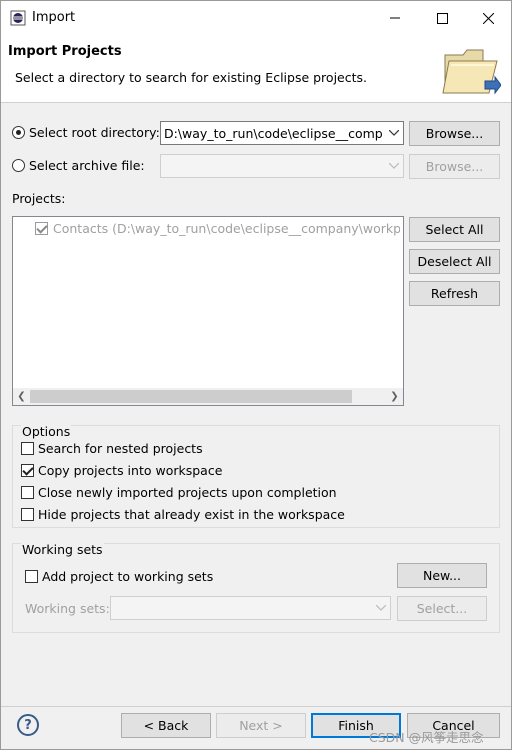 The height and width of the screenshot is (750, 512). Describe the element at coordinates (166, 725) in the screenshot. I see `back-button: < Back` at that location.